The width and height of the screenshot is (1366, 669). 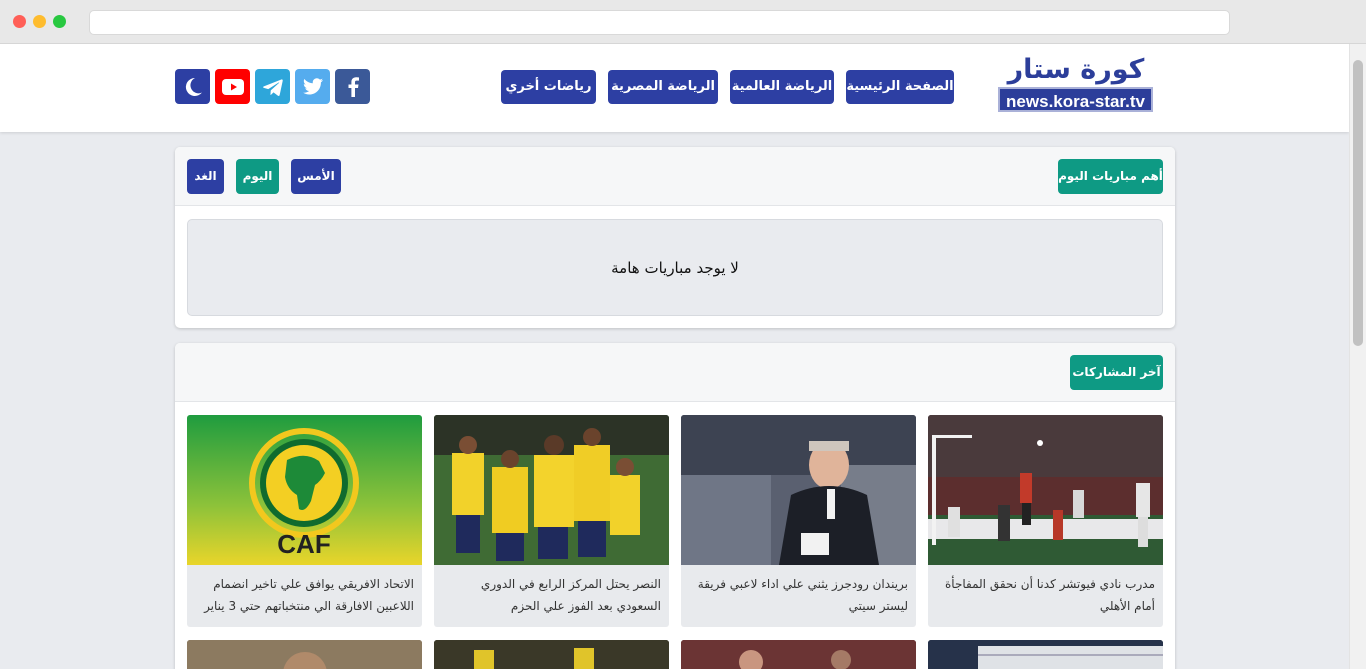 What do you see at coordinates (900, 87) in the screenshot?
I see `nav-home-button: الصفحة الرئيسية` at bounding box center [900, 87].